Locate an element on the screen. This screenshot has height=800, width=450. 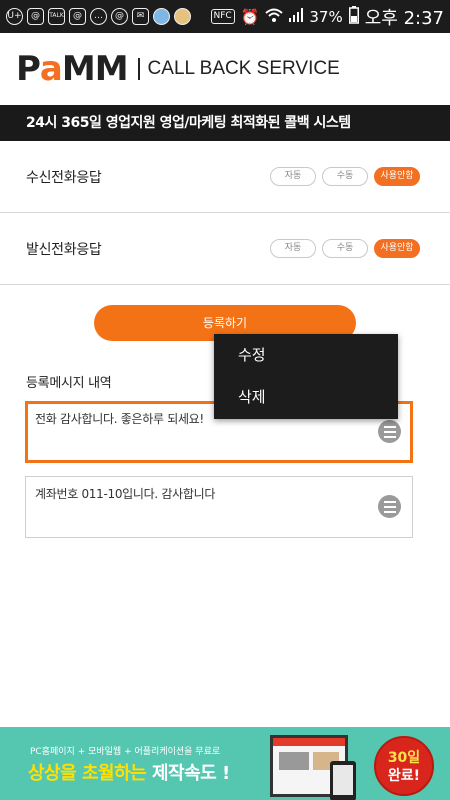
outgoing-manual-option: 수동 is located at coordinates (345, 248).